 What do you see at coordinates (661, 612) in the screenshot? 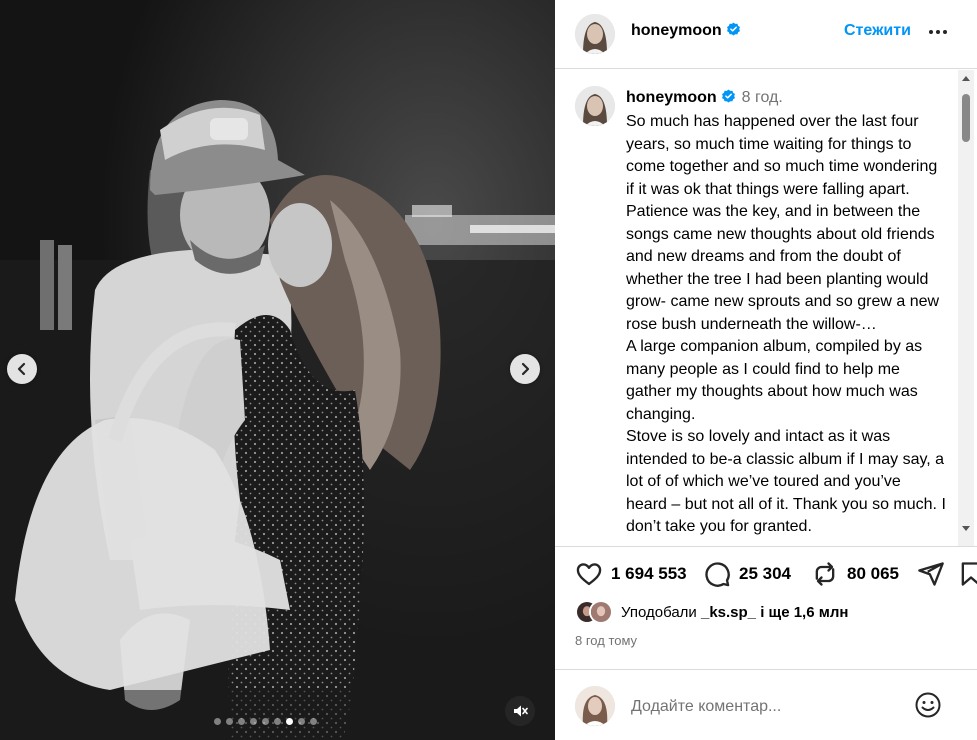
I see `liked-by-prefix: Уподобали` at bounding box center [661, 612].